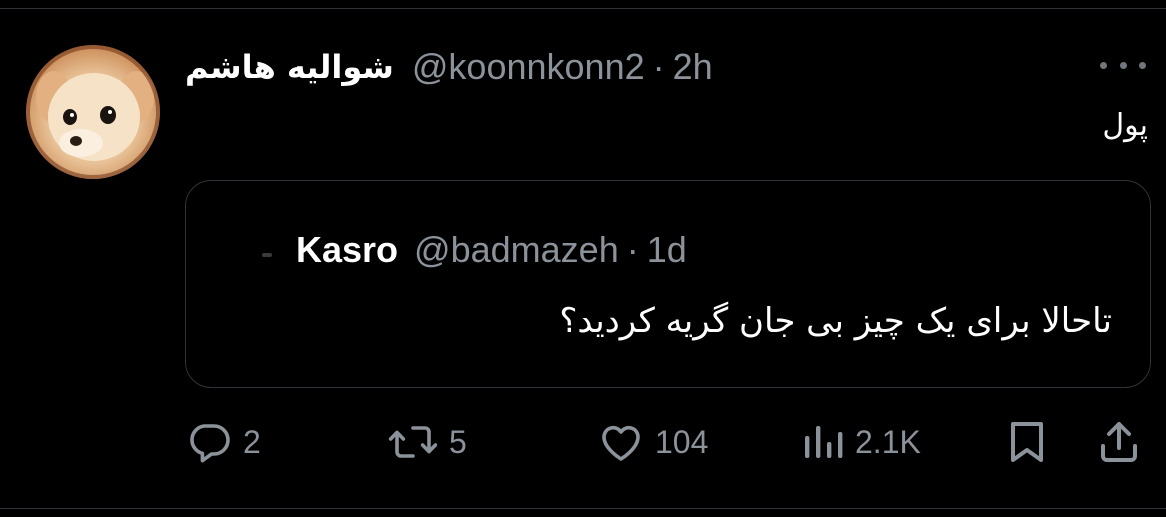 This screenshot has width=1166, height=517. What do you see at coordinates (682, 441) in the screenshot?
I see `like-count: 104` at bounding box center [682, 441].